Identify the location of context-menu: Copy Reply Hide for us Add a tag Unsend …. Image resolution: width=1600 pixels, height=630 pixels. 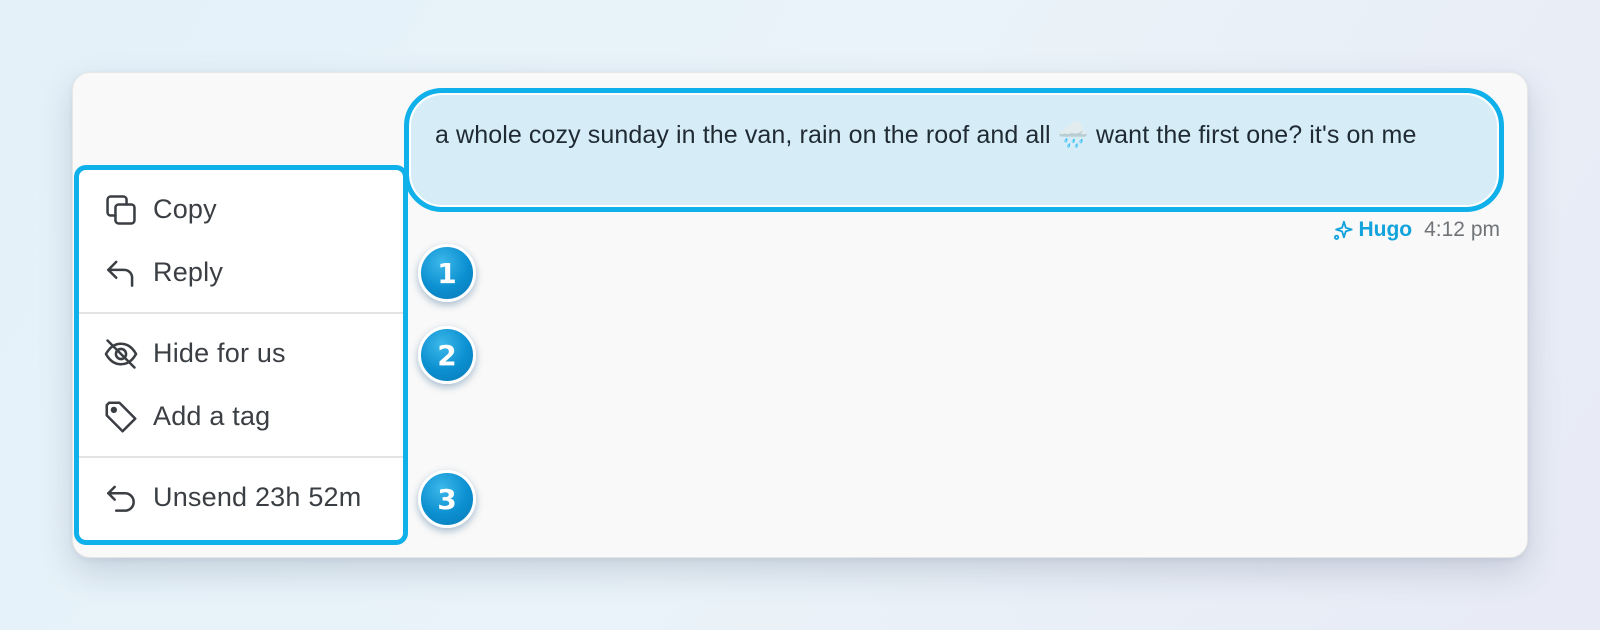
(241, 355).